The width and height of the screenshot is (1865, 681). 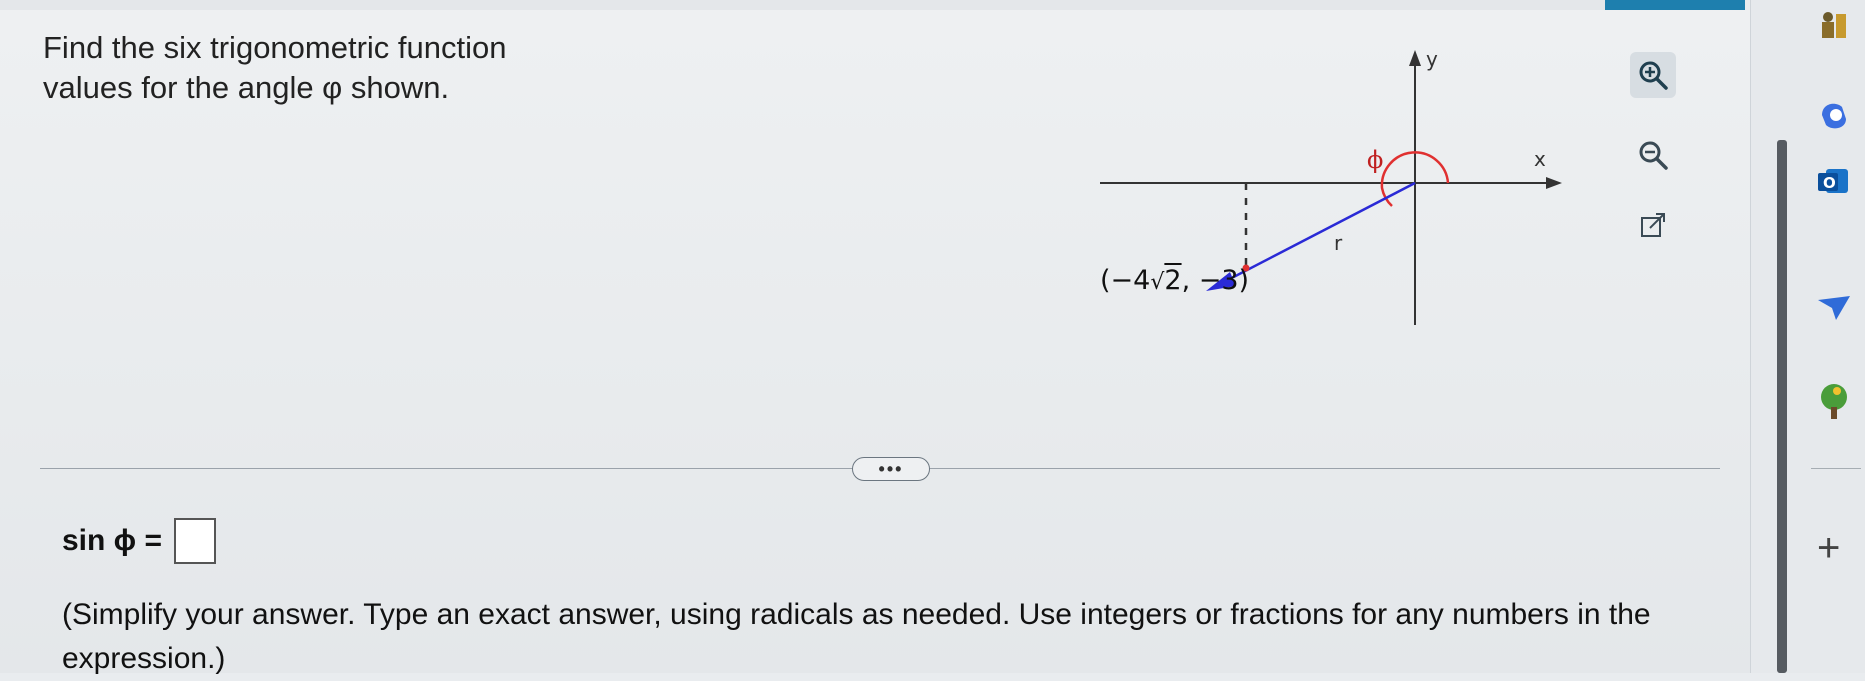 I want to click on point-label-sqrt: 2, so click(x=1173, y=280).